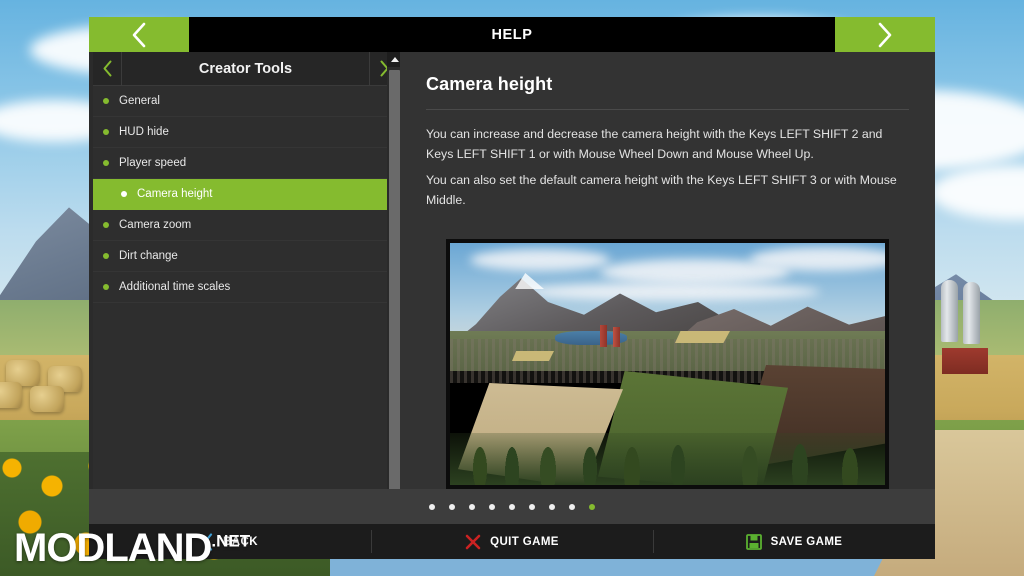 This screenshot has width=1024, height=576. What do you see at coordinates (753, 541) in the screenshot?
I see `floppy-disk-icon` at bounding box center [753, 541].